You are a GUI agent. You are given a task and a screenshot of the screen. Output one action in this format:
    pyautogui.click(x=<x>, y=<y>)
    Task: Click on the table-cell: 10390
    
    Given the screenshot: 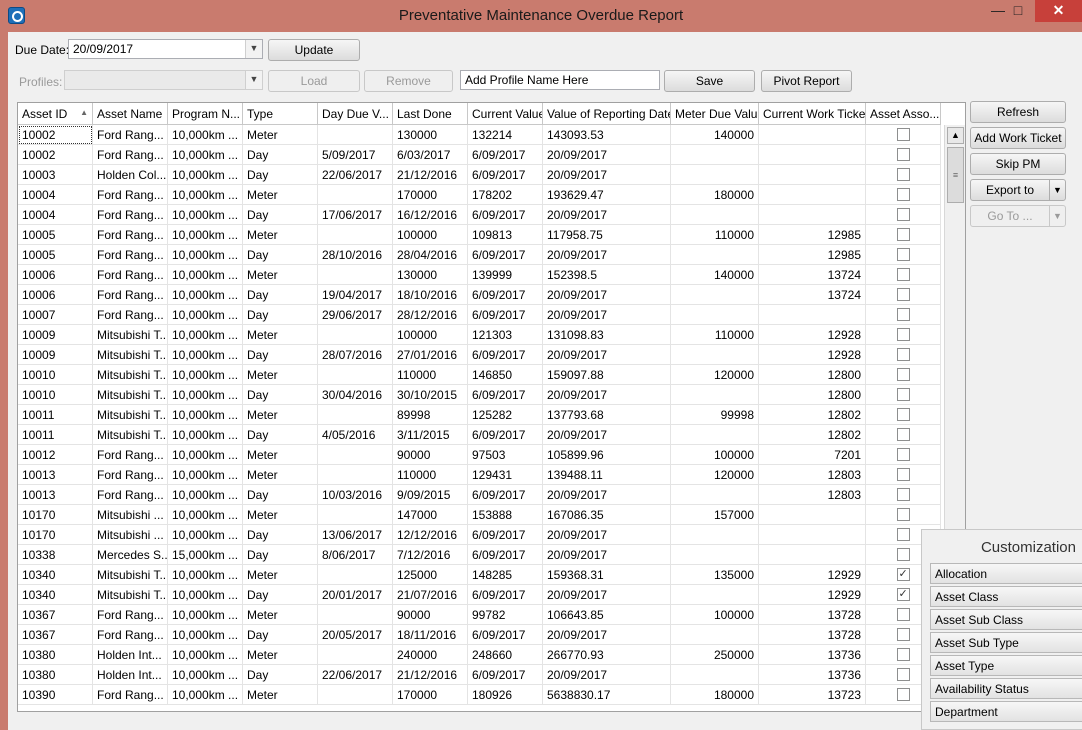 What is the action you would take?
    pyautogui.click(x=55, y=695)
    